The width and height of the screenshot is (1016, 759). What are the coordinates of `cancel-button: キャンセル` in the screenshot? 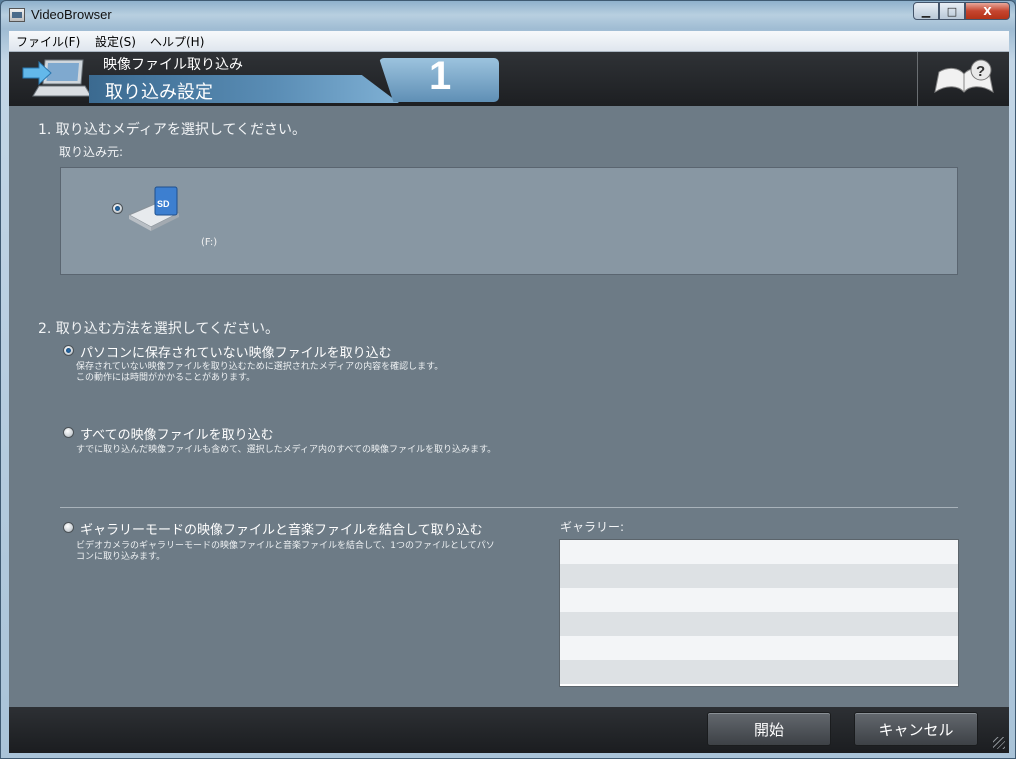 It's located at (916, 729).